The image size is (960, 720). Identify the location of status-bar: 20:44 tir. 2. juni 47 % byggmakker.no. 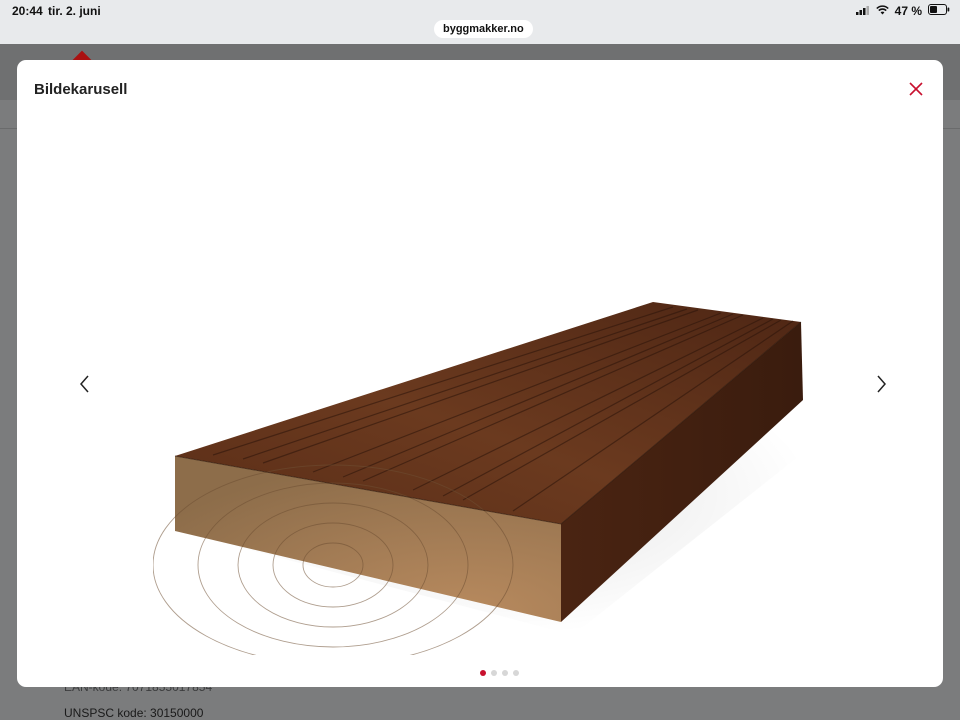
(480, 22).